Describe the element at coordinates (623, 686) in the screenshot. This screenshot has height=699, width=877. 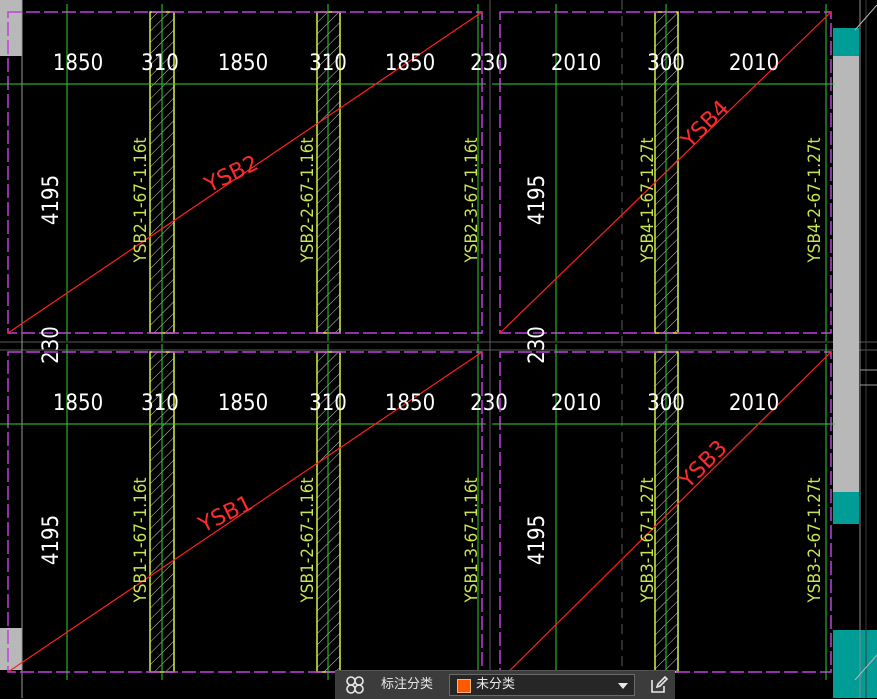
I see `chevron-down-icon` at that location.